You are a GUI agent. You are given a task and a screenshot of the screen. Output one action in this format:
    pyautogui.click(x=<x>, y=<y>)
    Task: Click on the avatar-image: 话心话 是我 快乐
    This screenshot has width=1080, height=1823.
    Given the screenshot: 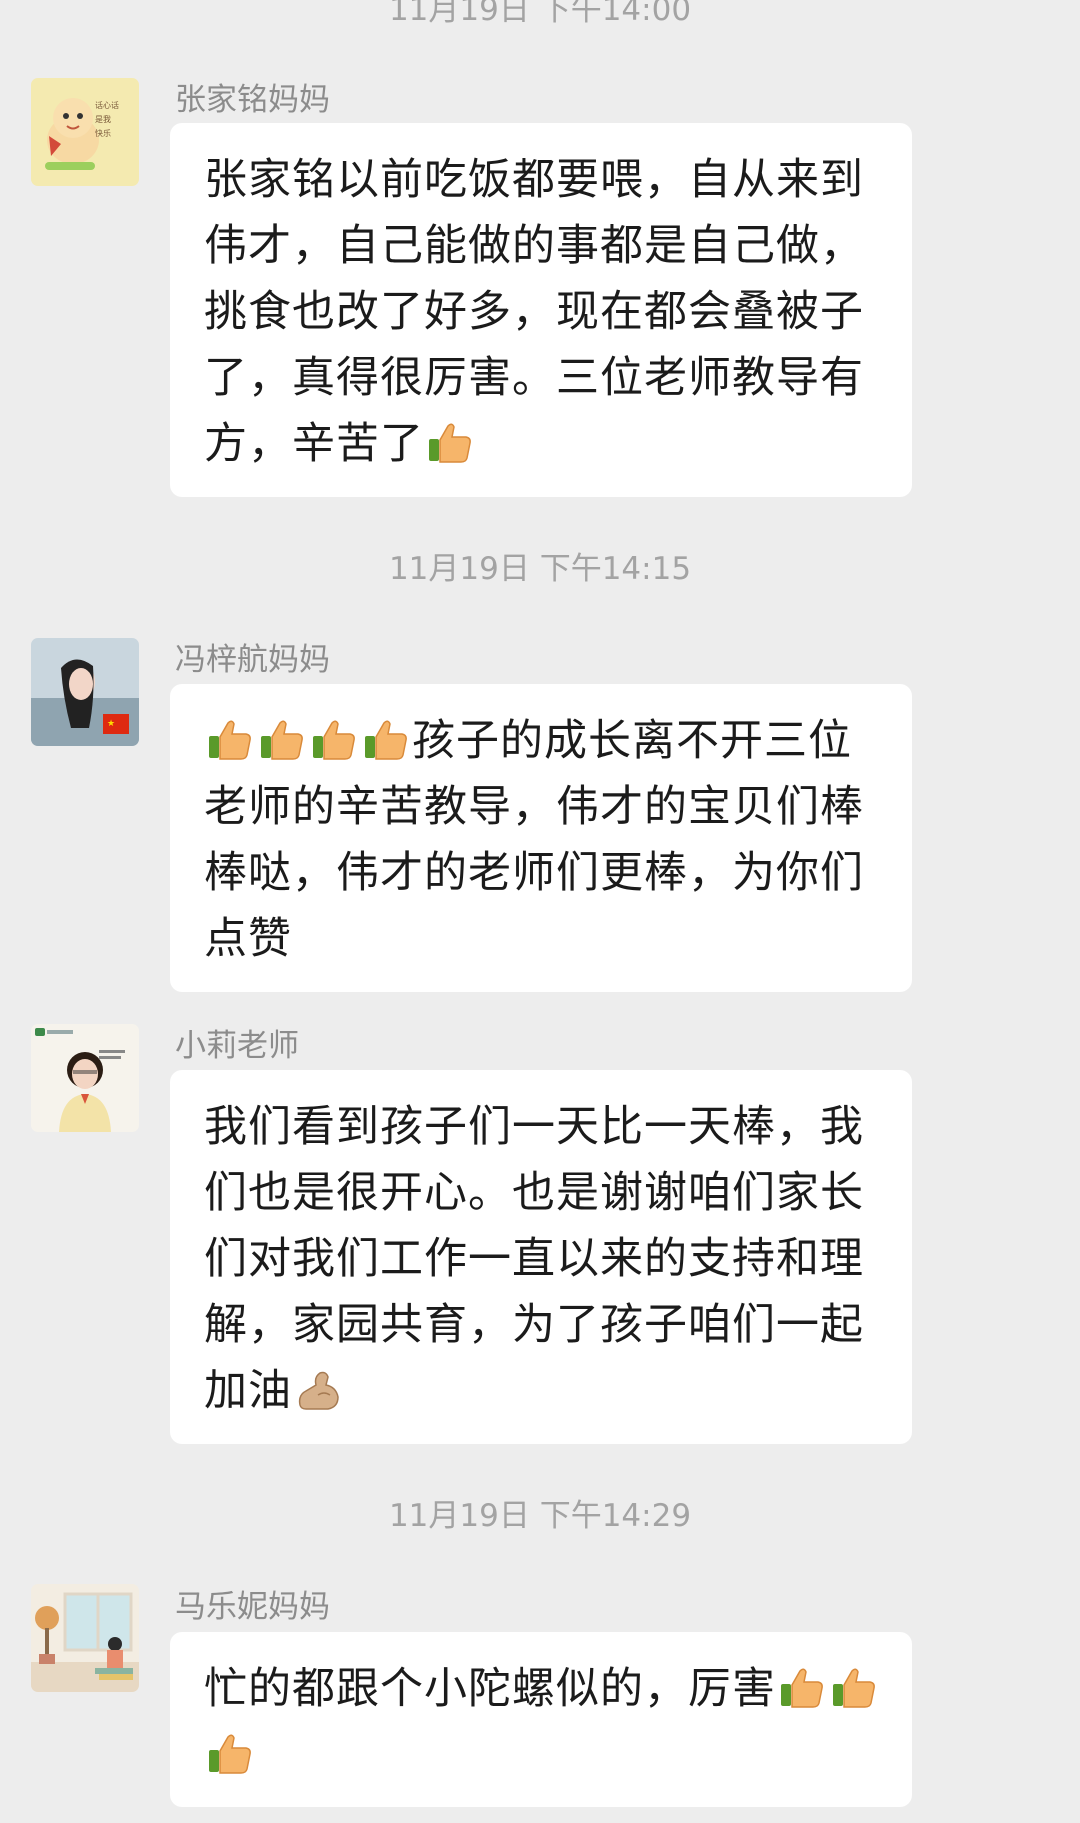 What is the action you would take?
    pyautogui.click(x=85, y=132)
    